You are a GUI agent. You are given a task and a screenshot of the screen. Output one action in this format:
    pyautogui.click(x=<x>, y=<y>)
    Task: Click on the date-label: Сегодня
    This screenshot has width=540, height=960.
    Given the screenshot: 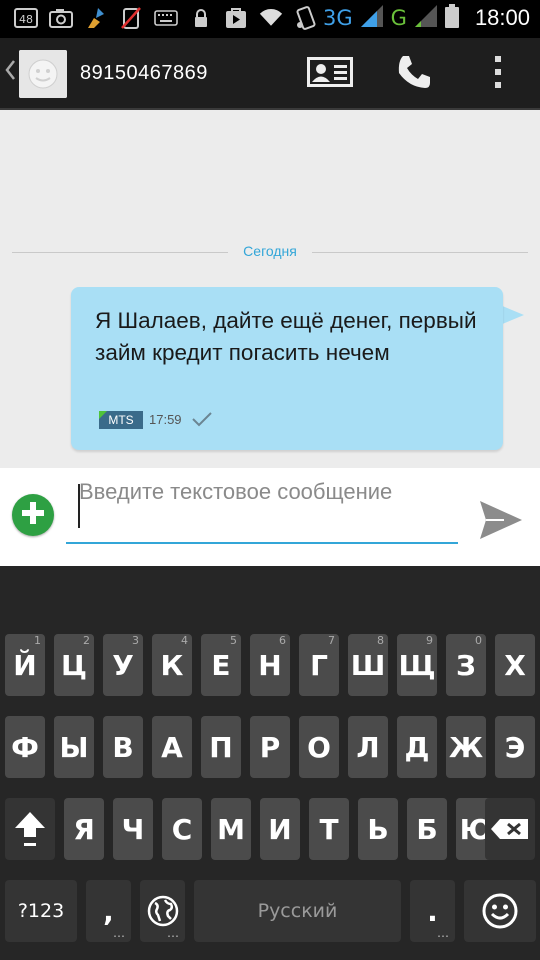 What is the action you would take?
    pyautogui.click(x=270, y=251)
    